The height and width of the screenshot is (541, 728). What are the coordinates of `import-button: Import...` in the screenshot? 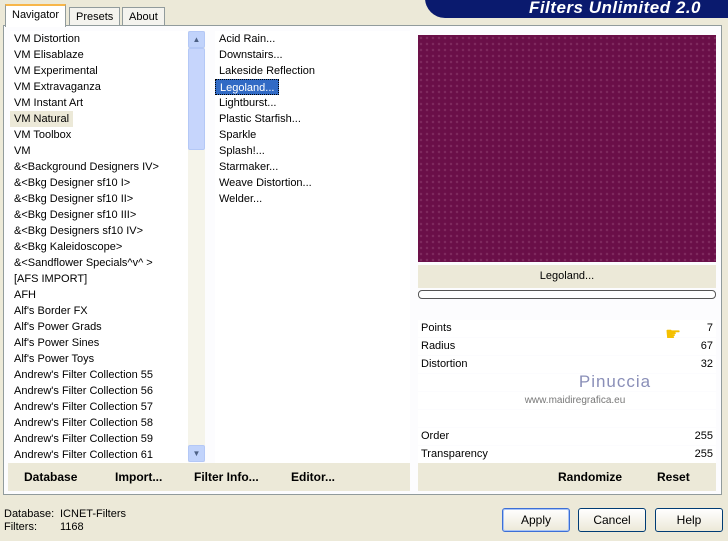 It's located at (138, 477).